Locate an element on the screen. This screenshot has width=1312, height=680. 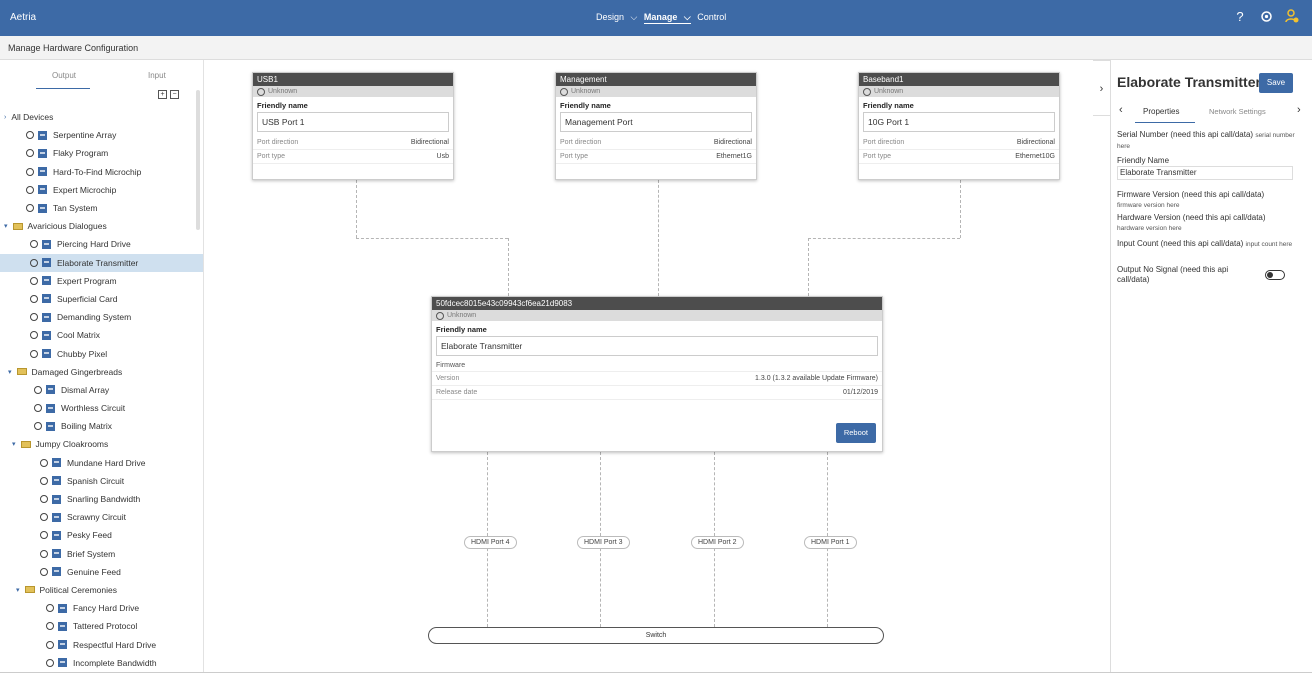
user-icon is located at coordinates (1292, 16).